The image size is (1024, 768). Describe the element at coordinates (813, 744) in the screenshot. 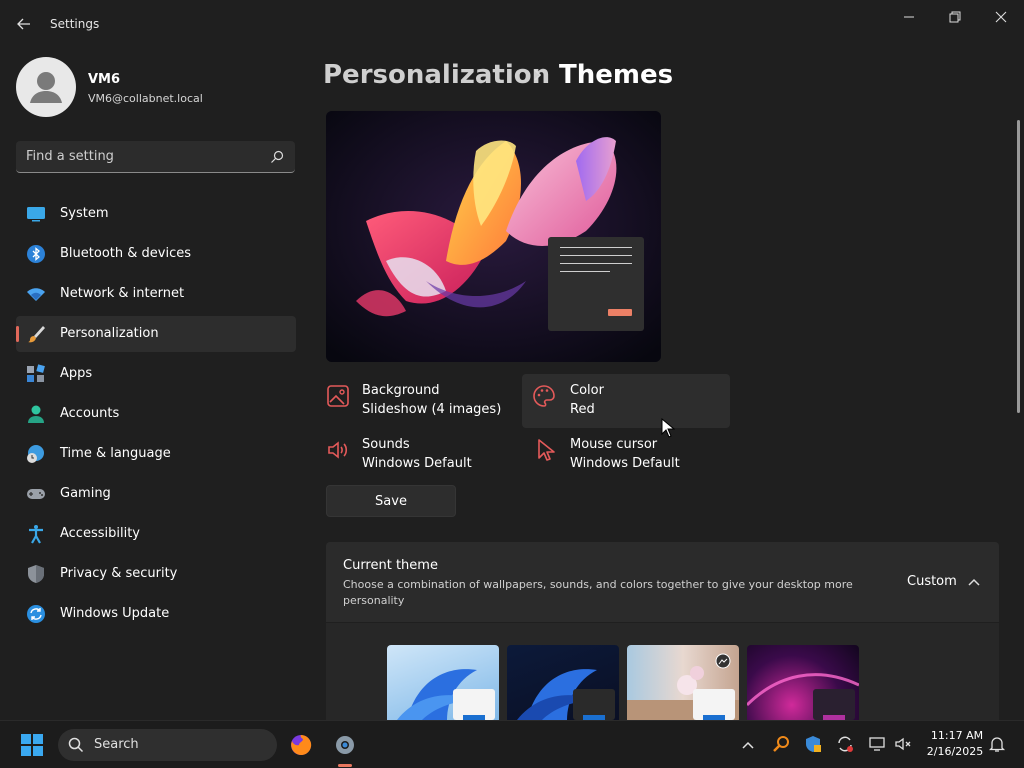

I see `security-tray-icon` at that location.